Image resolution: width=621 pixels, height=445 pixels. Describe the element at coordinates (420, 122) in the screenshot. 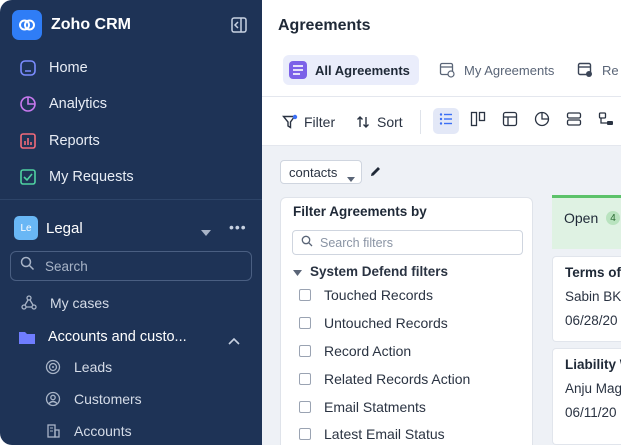

I see `toolbar-divider` at that location.